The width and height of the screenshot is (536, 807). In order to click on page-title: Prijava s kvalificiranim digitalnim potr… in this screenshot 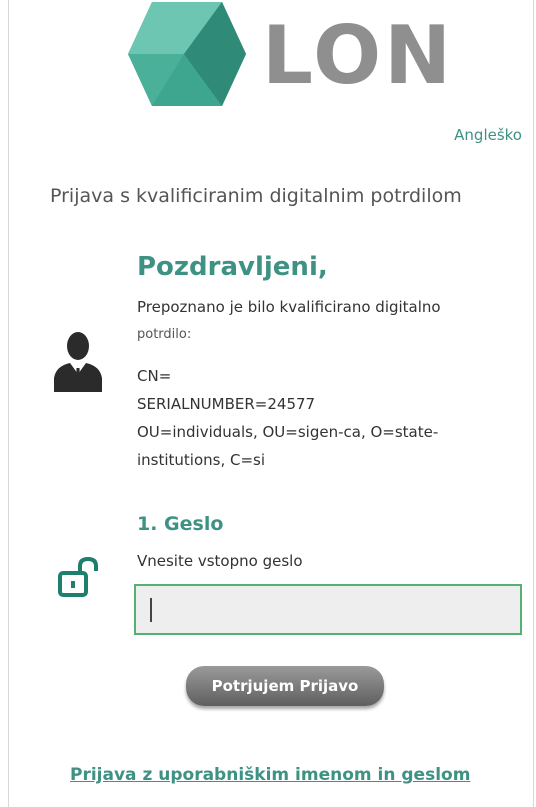, I will do `click(256, 196)`.